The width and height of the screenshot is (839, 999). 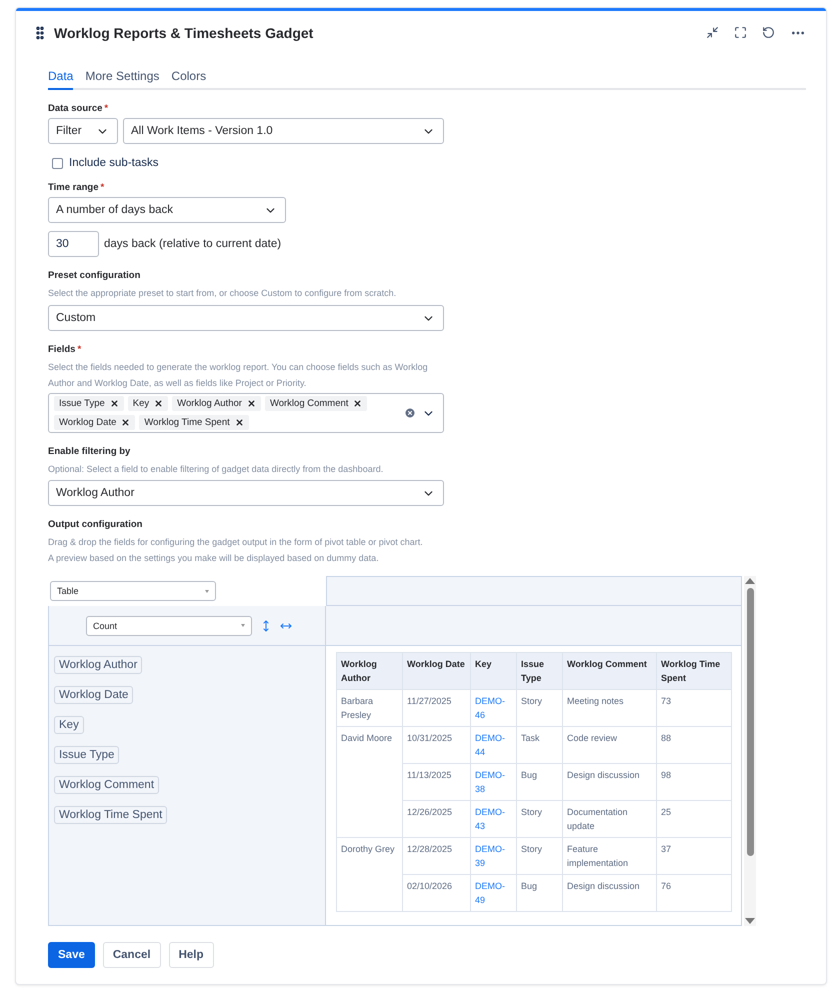 What do you see at coordinates (131, 955) in the screenshot?
I see `secondary-button: Cancel` at bounding box center [131, 955].